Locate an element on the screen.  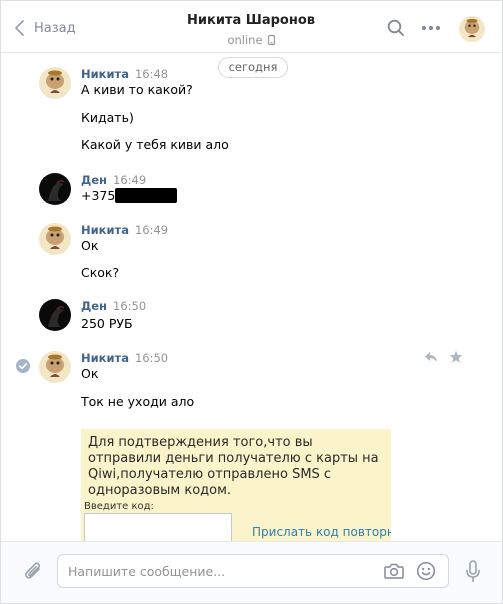
reply-icon is located at coordinates (431, 357).